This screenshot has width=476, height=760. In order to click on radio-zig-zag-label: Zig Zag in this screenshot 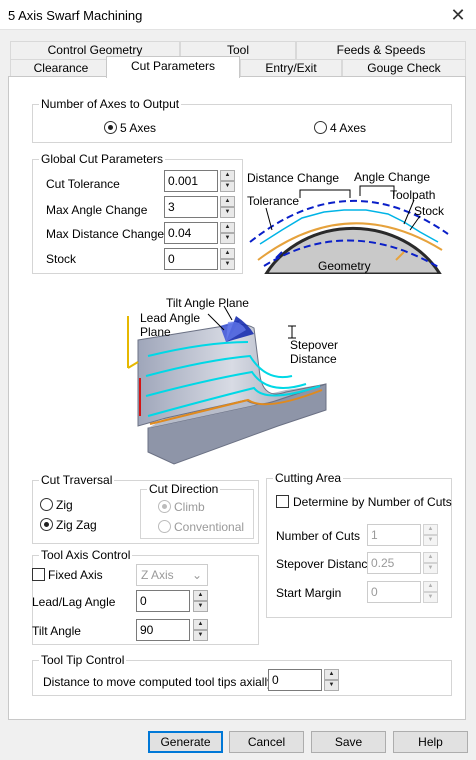, I will do `click(76, 525)`.